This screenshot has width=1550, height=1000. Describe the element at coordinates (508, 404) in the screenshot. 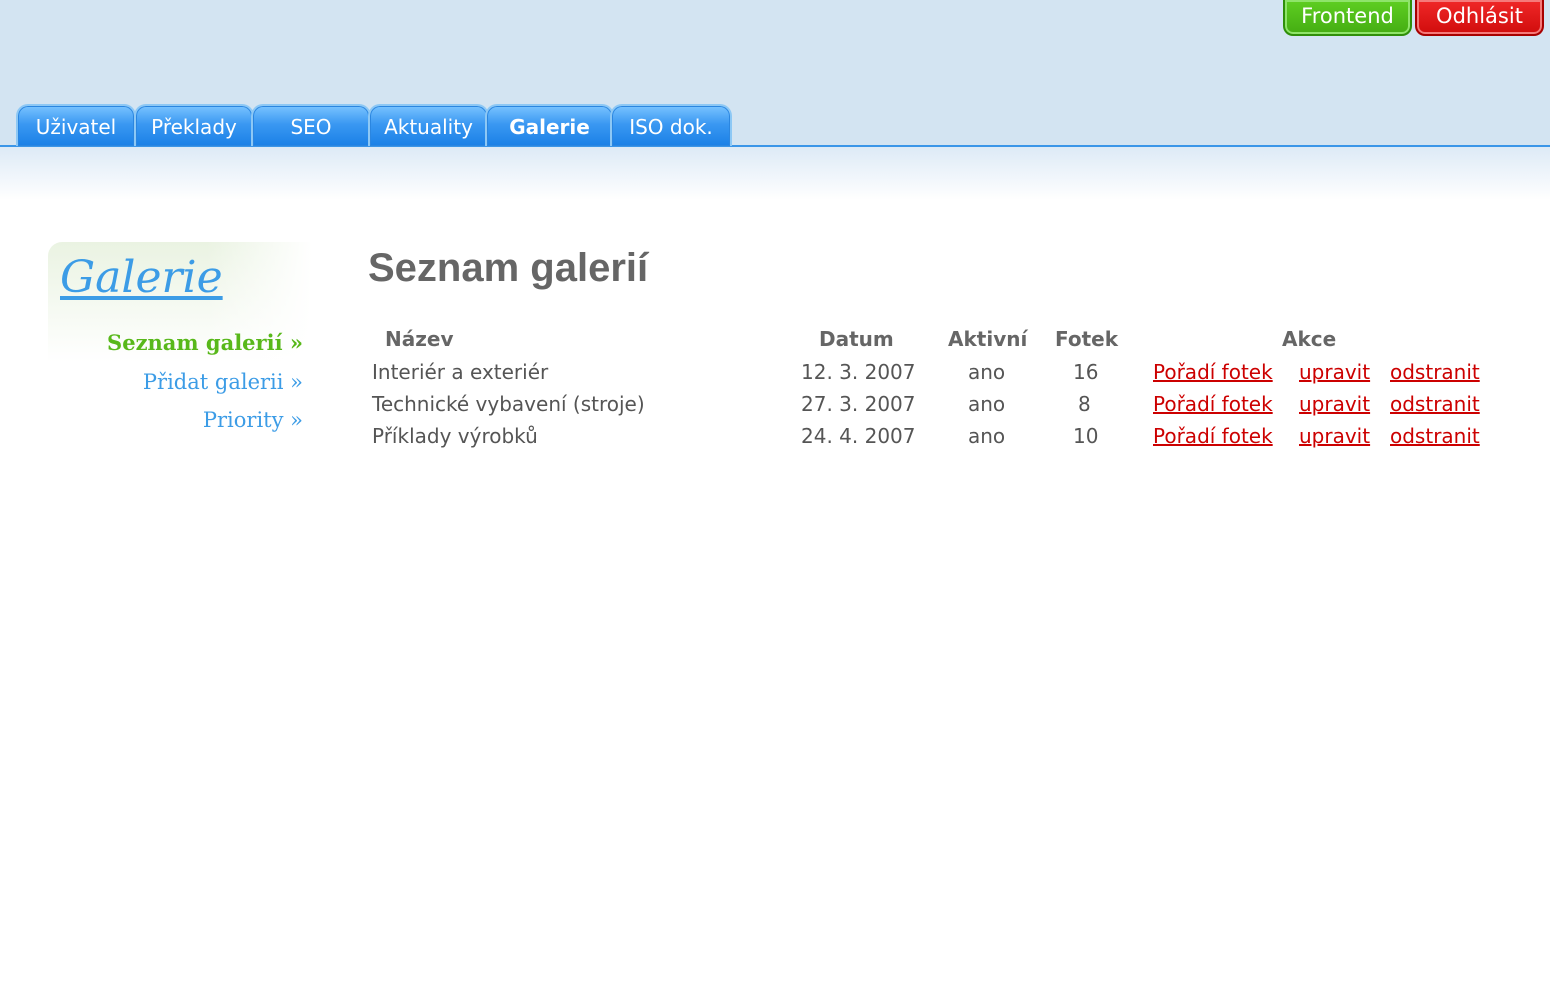

I see `cell-name: Technické vybavení (stroje)` at that location.